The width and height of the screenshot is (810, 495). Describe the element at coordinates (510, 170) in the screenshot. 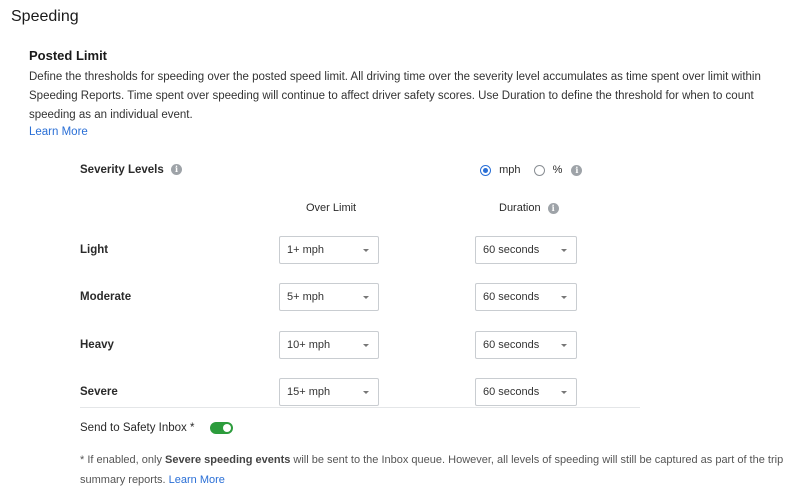

I see `unit-label-mph: mph` at that location.